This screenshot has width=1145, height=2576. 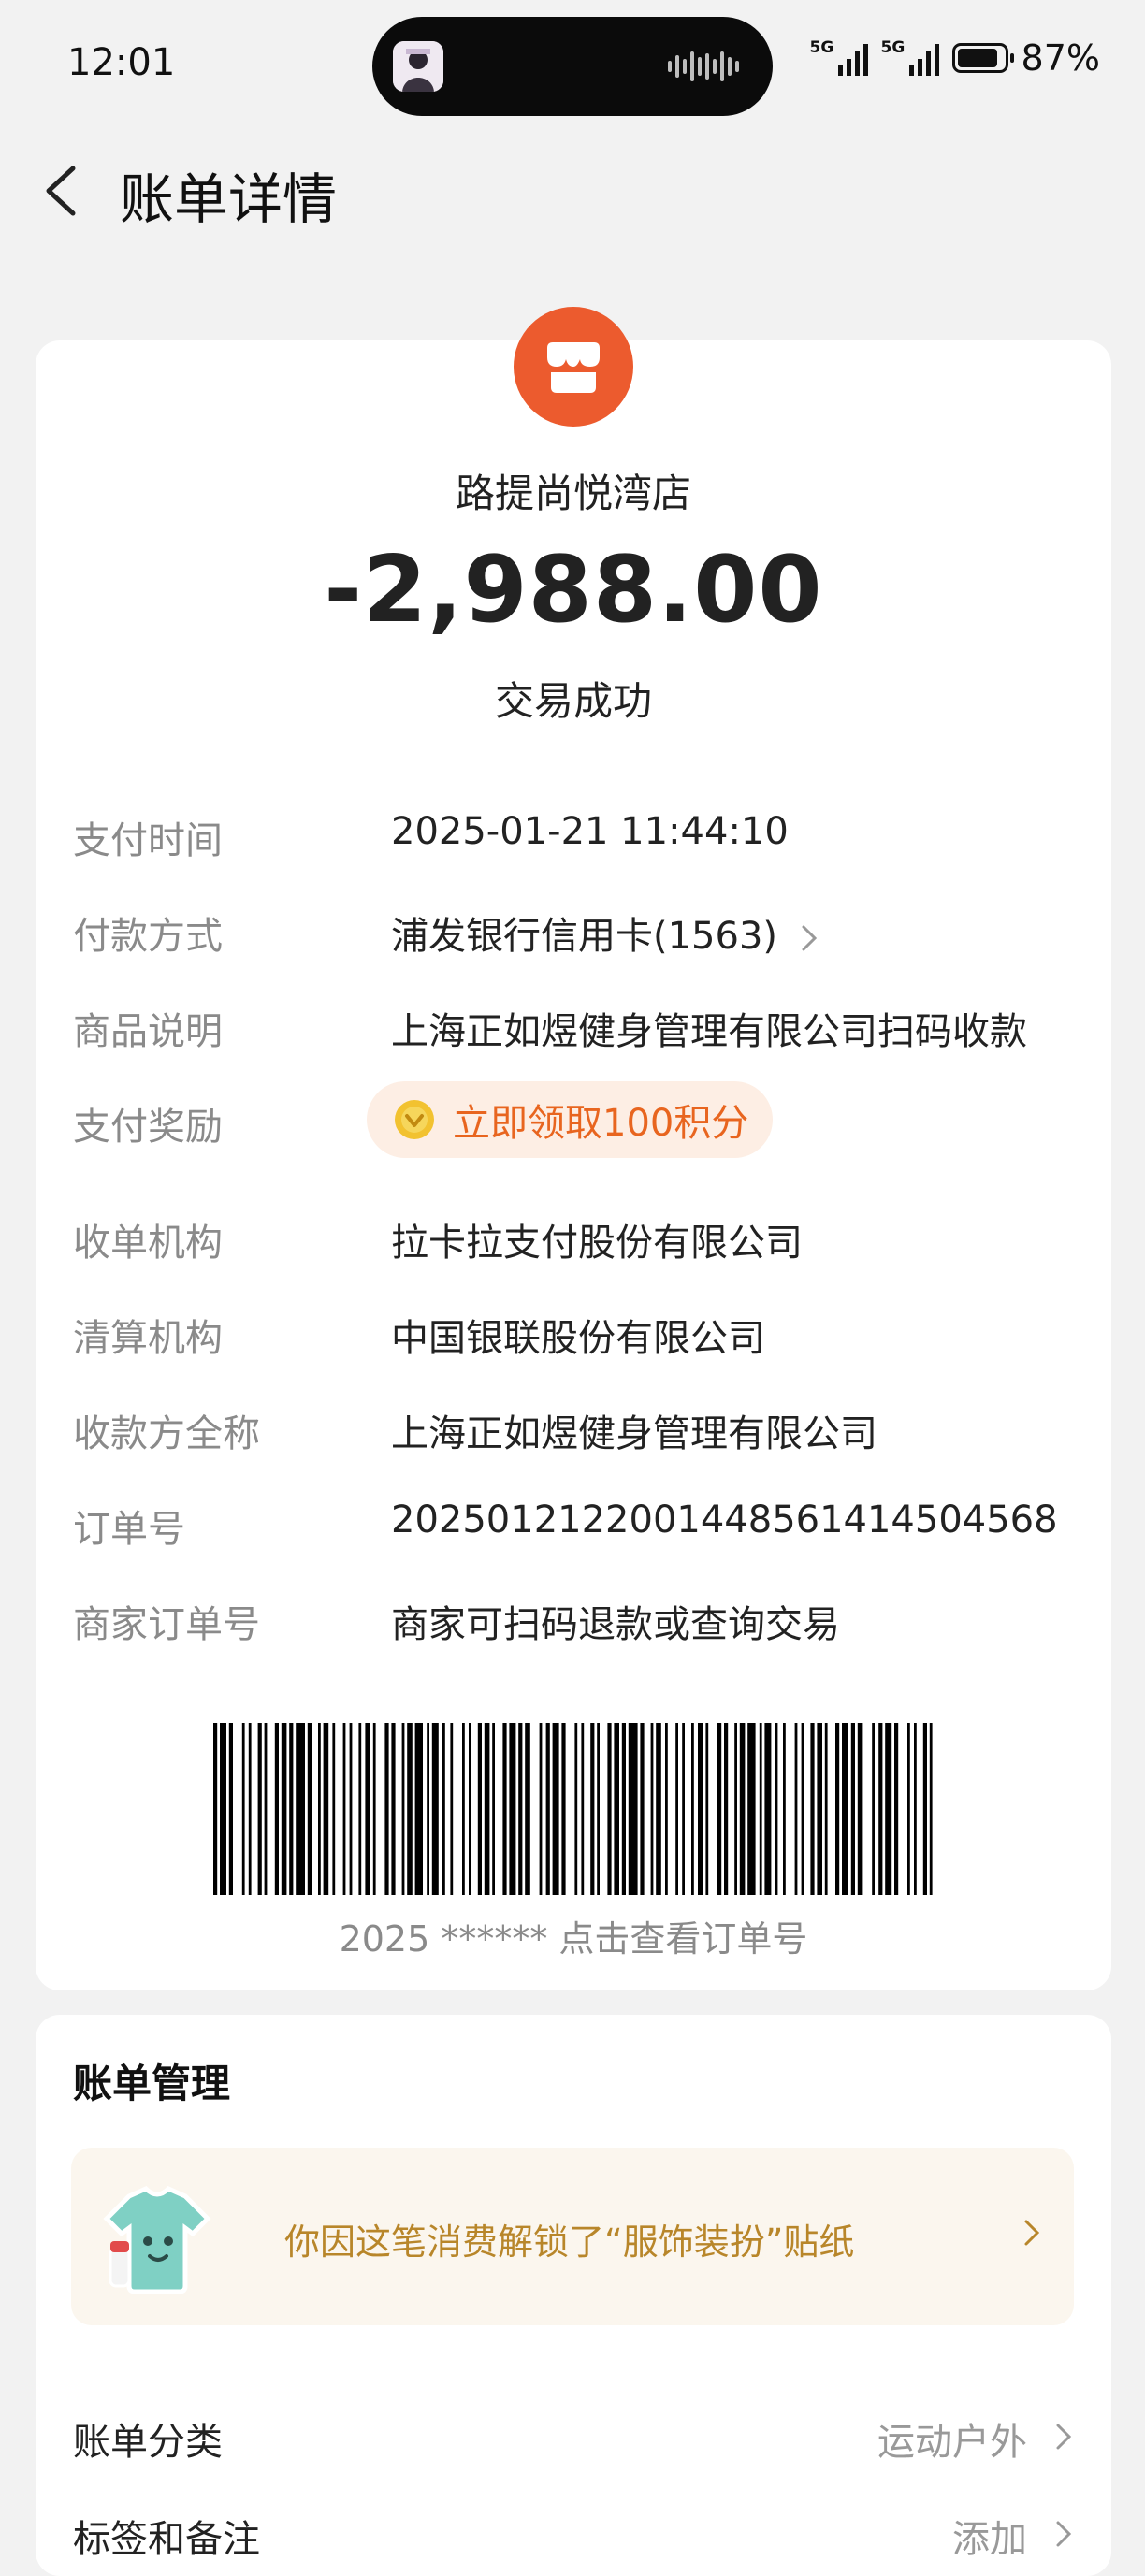 I want to click on battery-percent: 87%, so click(x=1061, y=58).